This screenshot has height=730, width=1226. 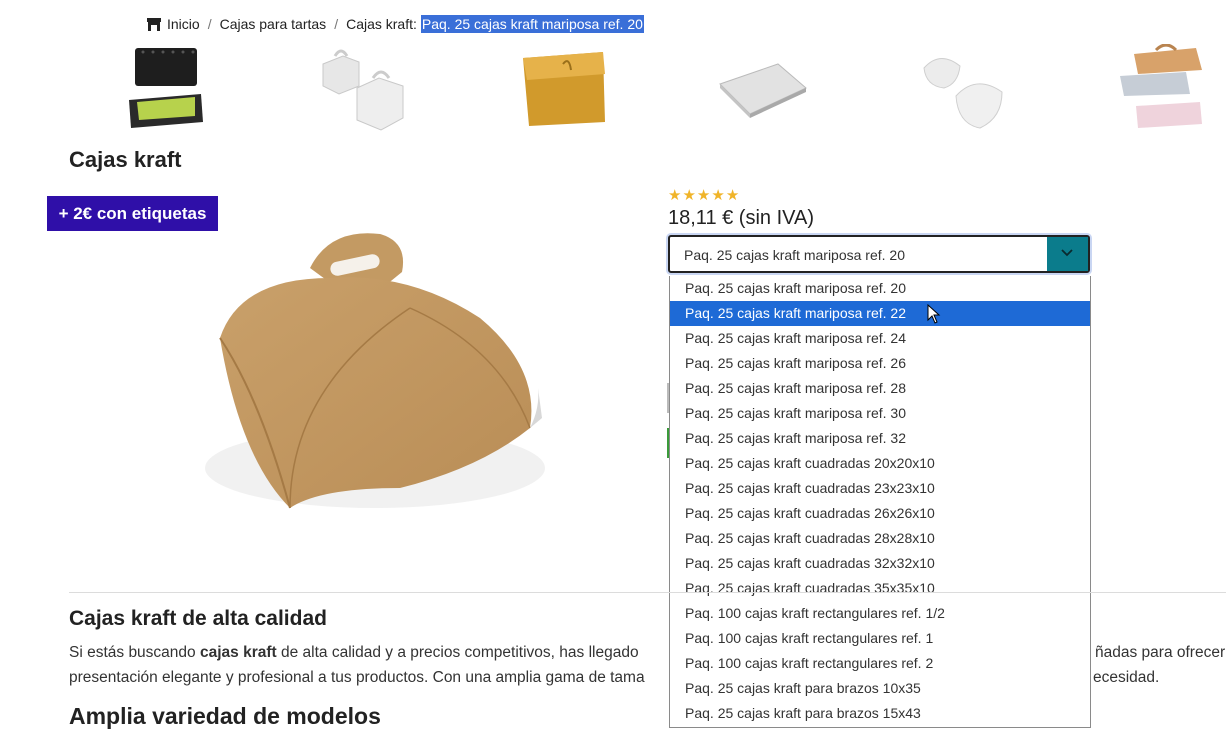 I want to click on category-thumb-gold-box, so click(x=563, y=89).